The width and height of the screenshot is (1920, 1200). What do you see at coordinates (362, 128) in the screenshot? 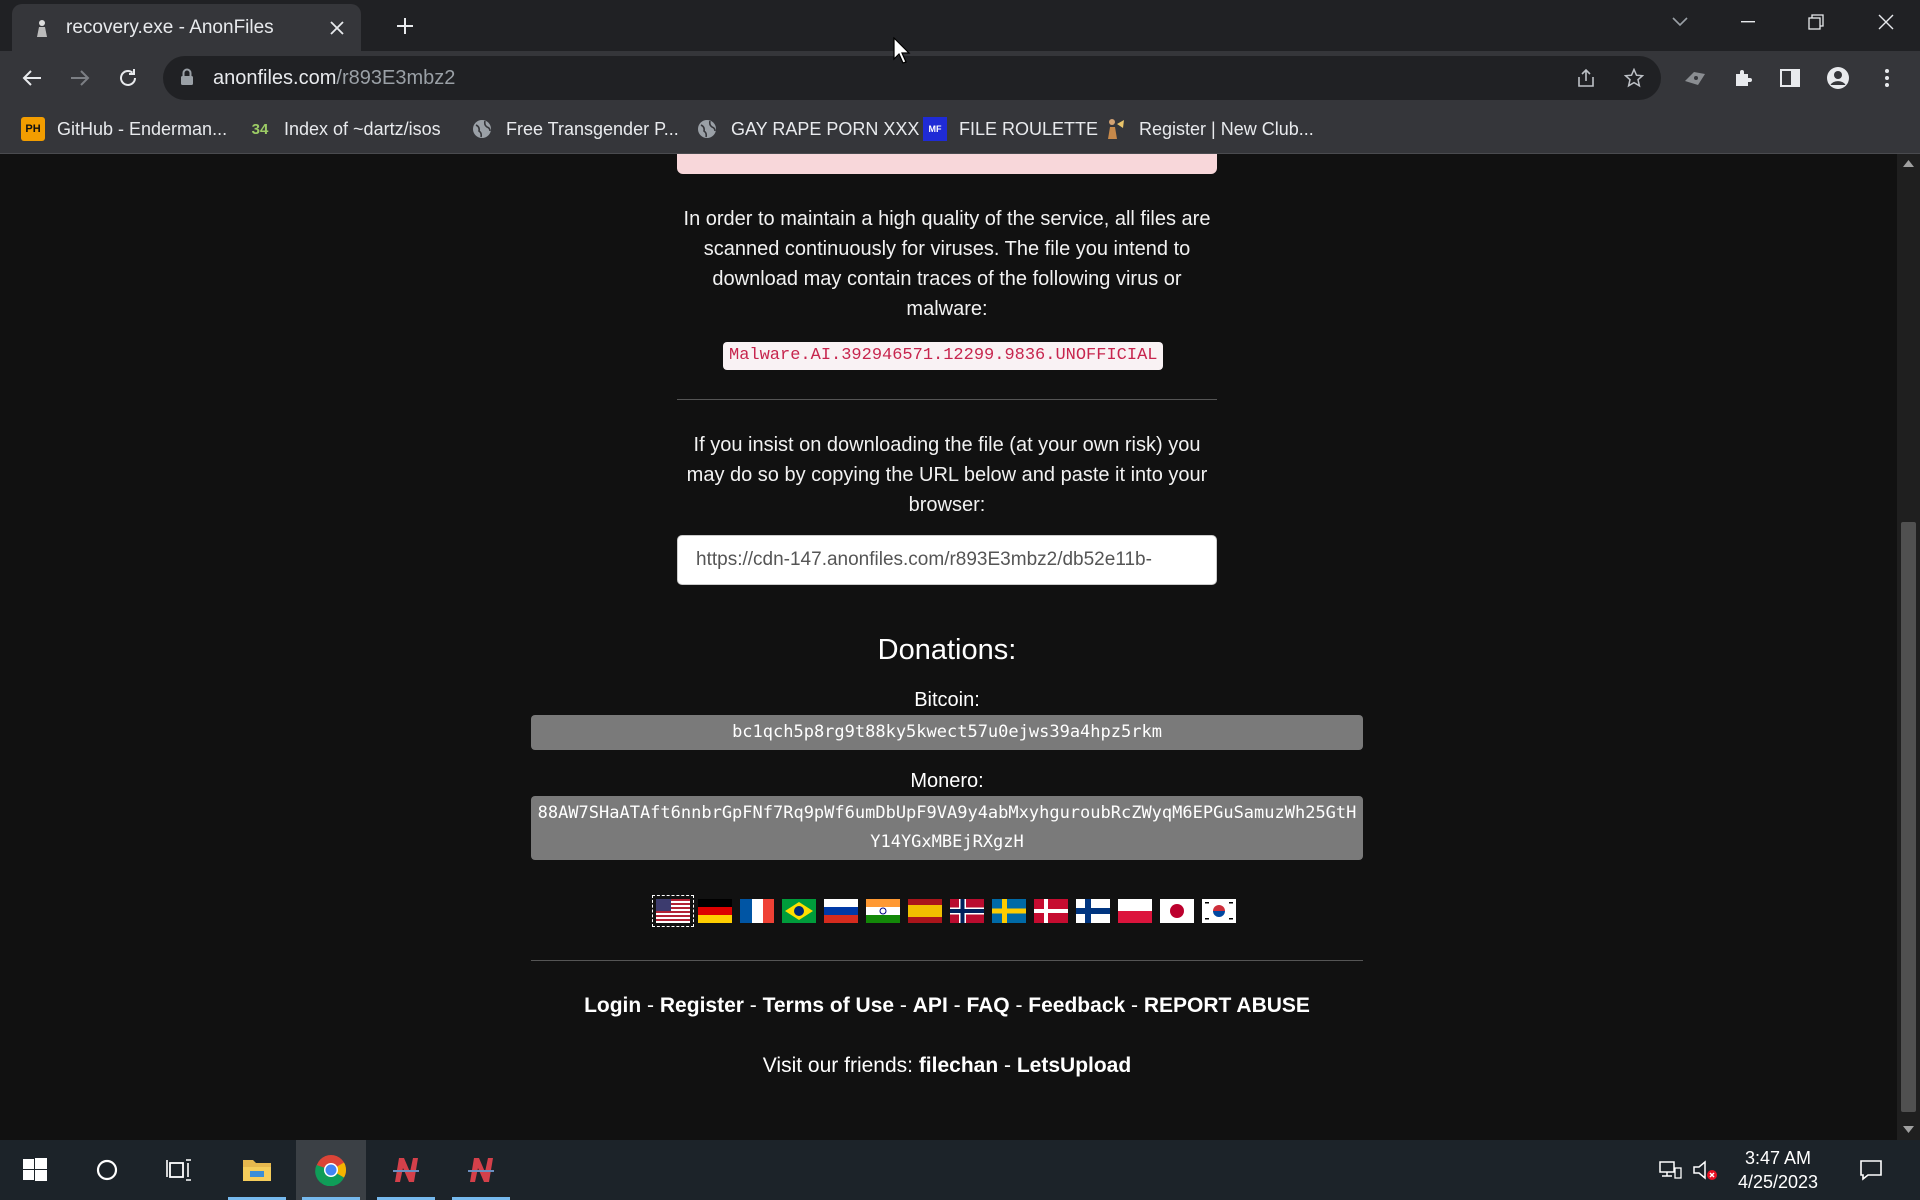
I see `bookmark-label: Index of ~dartz/isos` at bounding box center [362, 128].